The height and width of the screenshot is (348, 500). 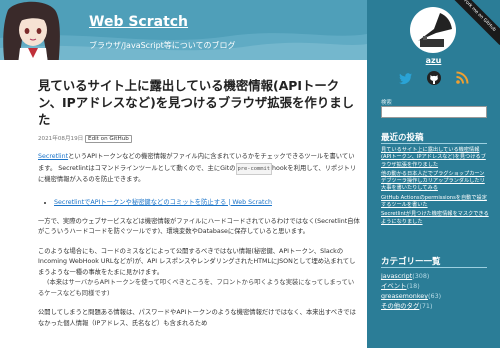 I want to click on twitter-icon, so click(x=405, y=78).